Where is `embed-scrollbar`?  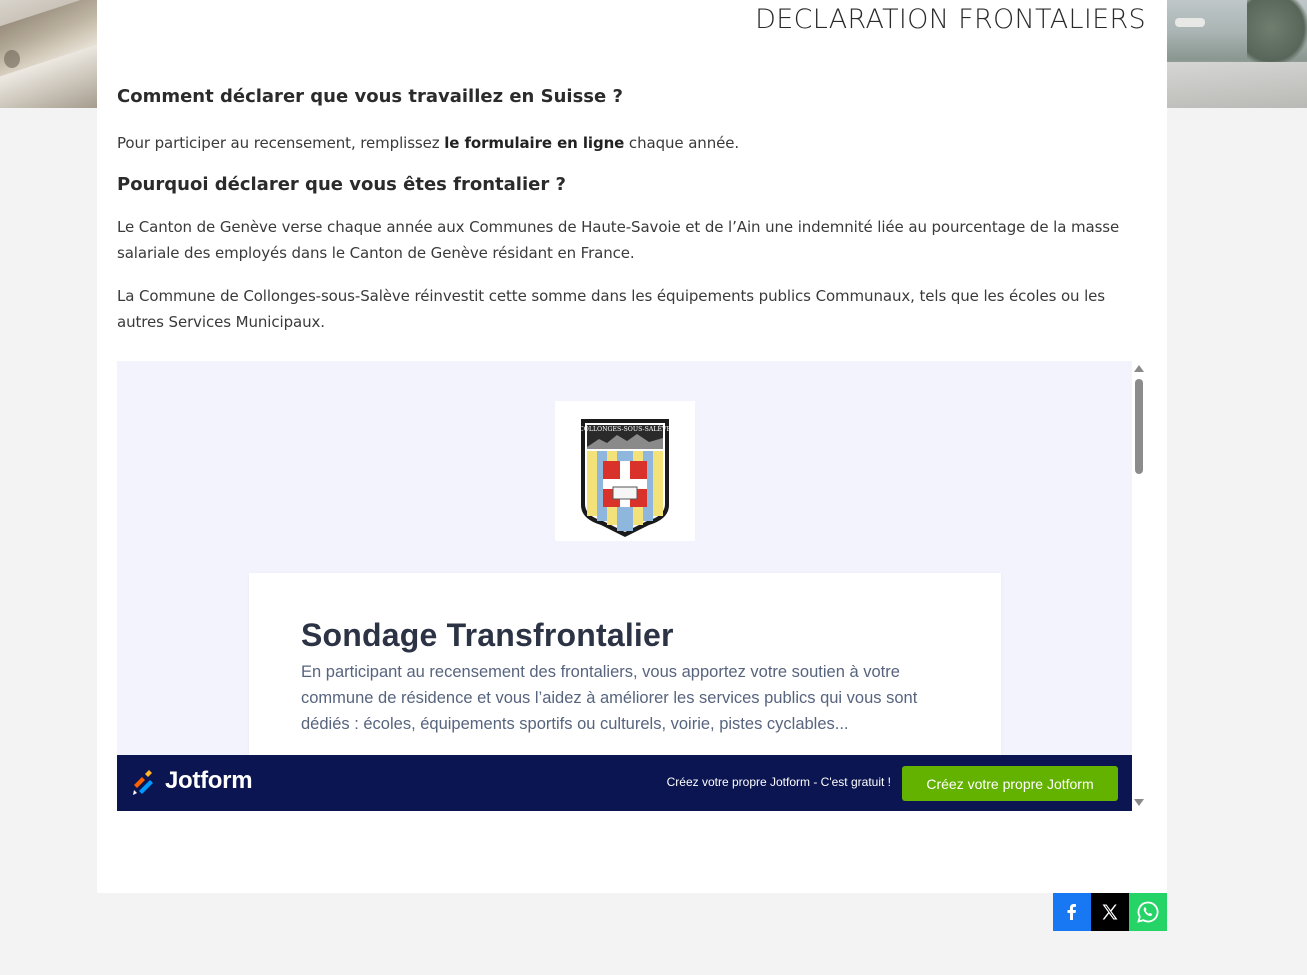 embed-scrollbar is located at coordinates (1139, 586).